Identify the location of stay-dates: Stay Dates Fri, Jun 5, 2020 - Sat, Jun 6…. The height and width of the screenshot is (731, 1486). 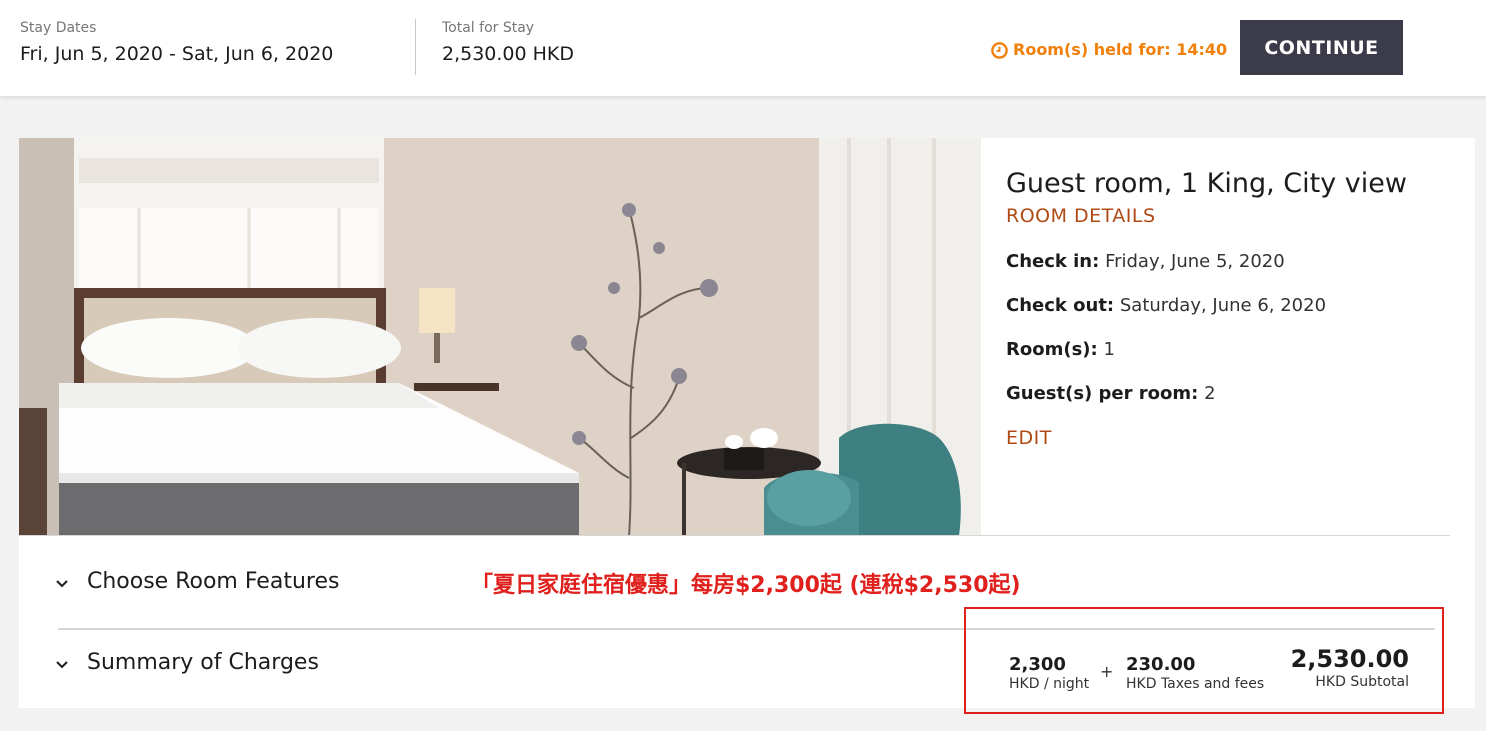
(176, 42).